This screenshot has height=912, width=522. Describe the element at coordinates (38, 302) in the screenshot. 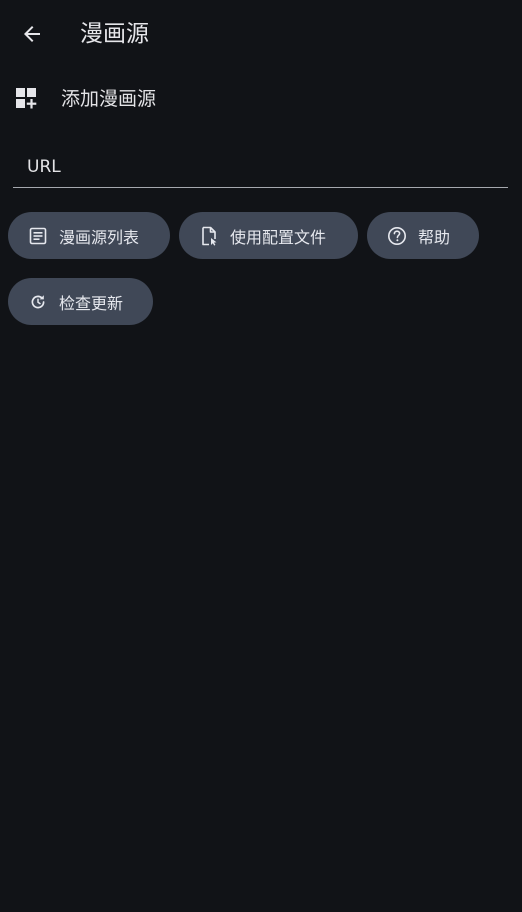

I see `refresh-icon` at that location.